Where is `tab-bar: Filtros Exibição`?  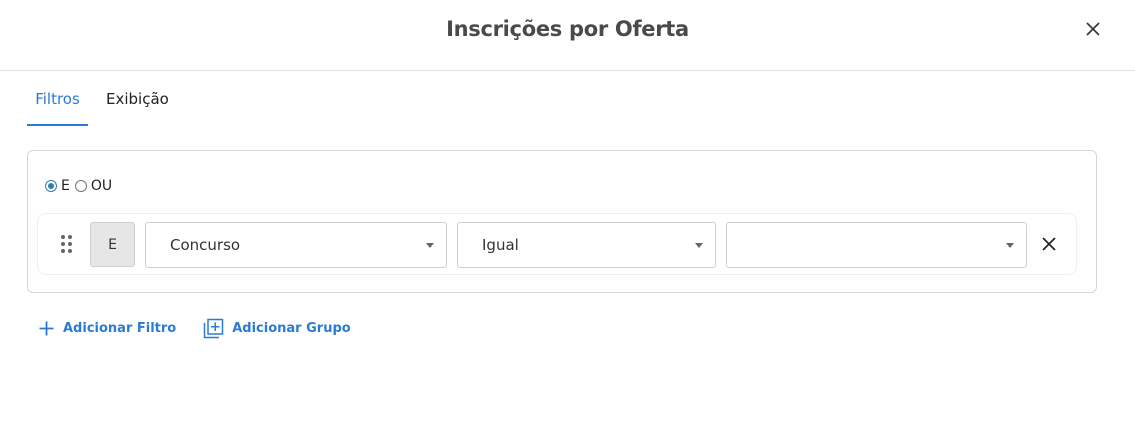 tab-bar: Filtros Exibição is located at coordinates (98, 98).